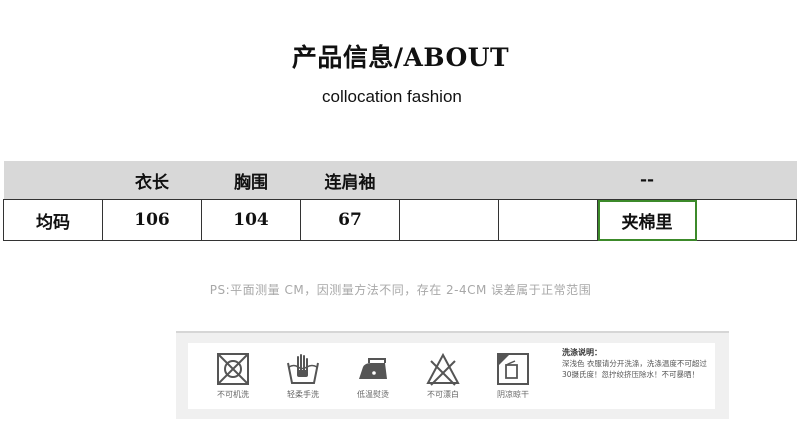 Image resolution: width=801 pixels, height=428 pixels. Describe the element at coordinates (373, 394) in the screenshot. I see `care-label: 低温熨烫` at that location.